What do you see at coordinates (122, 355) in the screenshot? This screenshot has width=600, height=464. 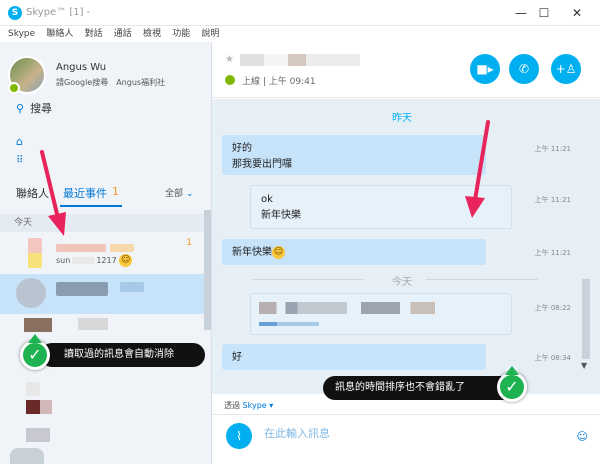 I see `annotation-callout-left: 讀取過的訊息會自動消除` at bounding box center [122, 355].